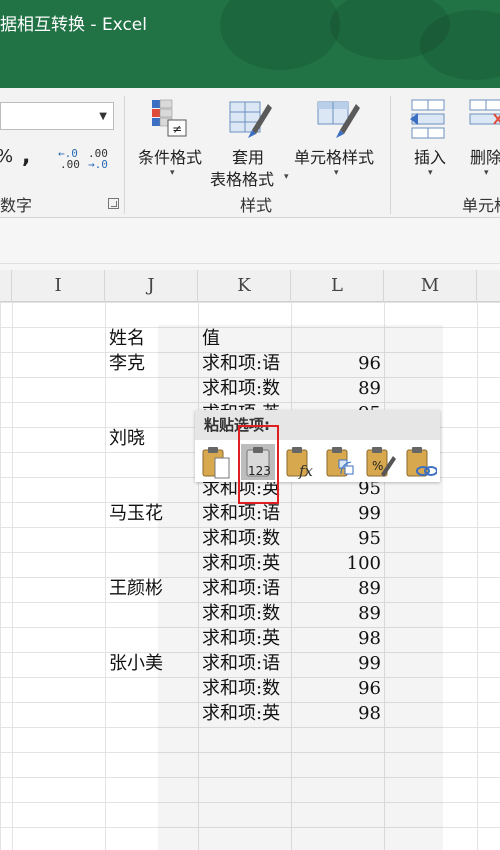 Image resolution: width=500 pixels, height=850 pixels. What do you see at coordinates (248, 157) in the screenshot?
I see `format-as-table-label-1: 套用` at bounding box center [248, 157].